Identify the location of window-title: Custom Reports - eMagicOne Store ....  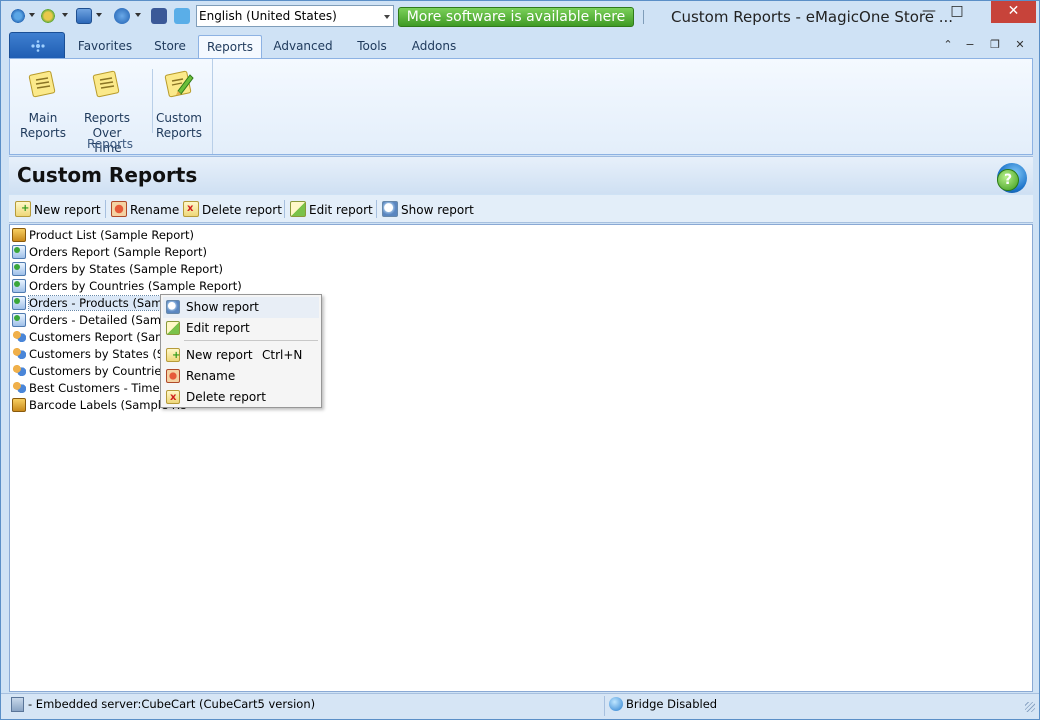
(812, 17).